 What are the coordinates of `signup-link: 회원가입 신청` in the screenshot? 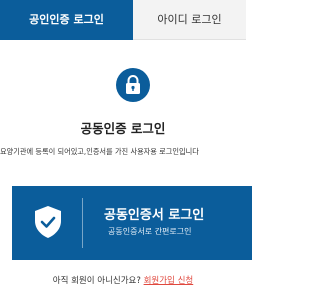 It's located at (169, 281).